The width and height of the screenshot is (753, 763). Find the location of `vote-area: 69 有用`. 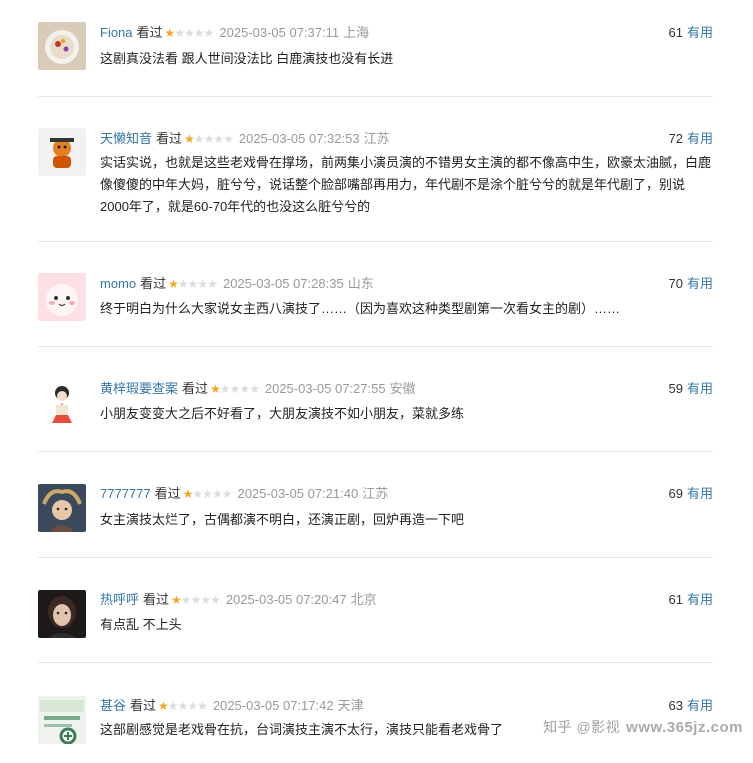

vote-area: 69 有用 is located at coordinates (691, 494).